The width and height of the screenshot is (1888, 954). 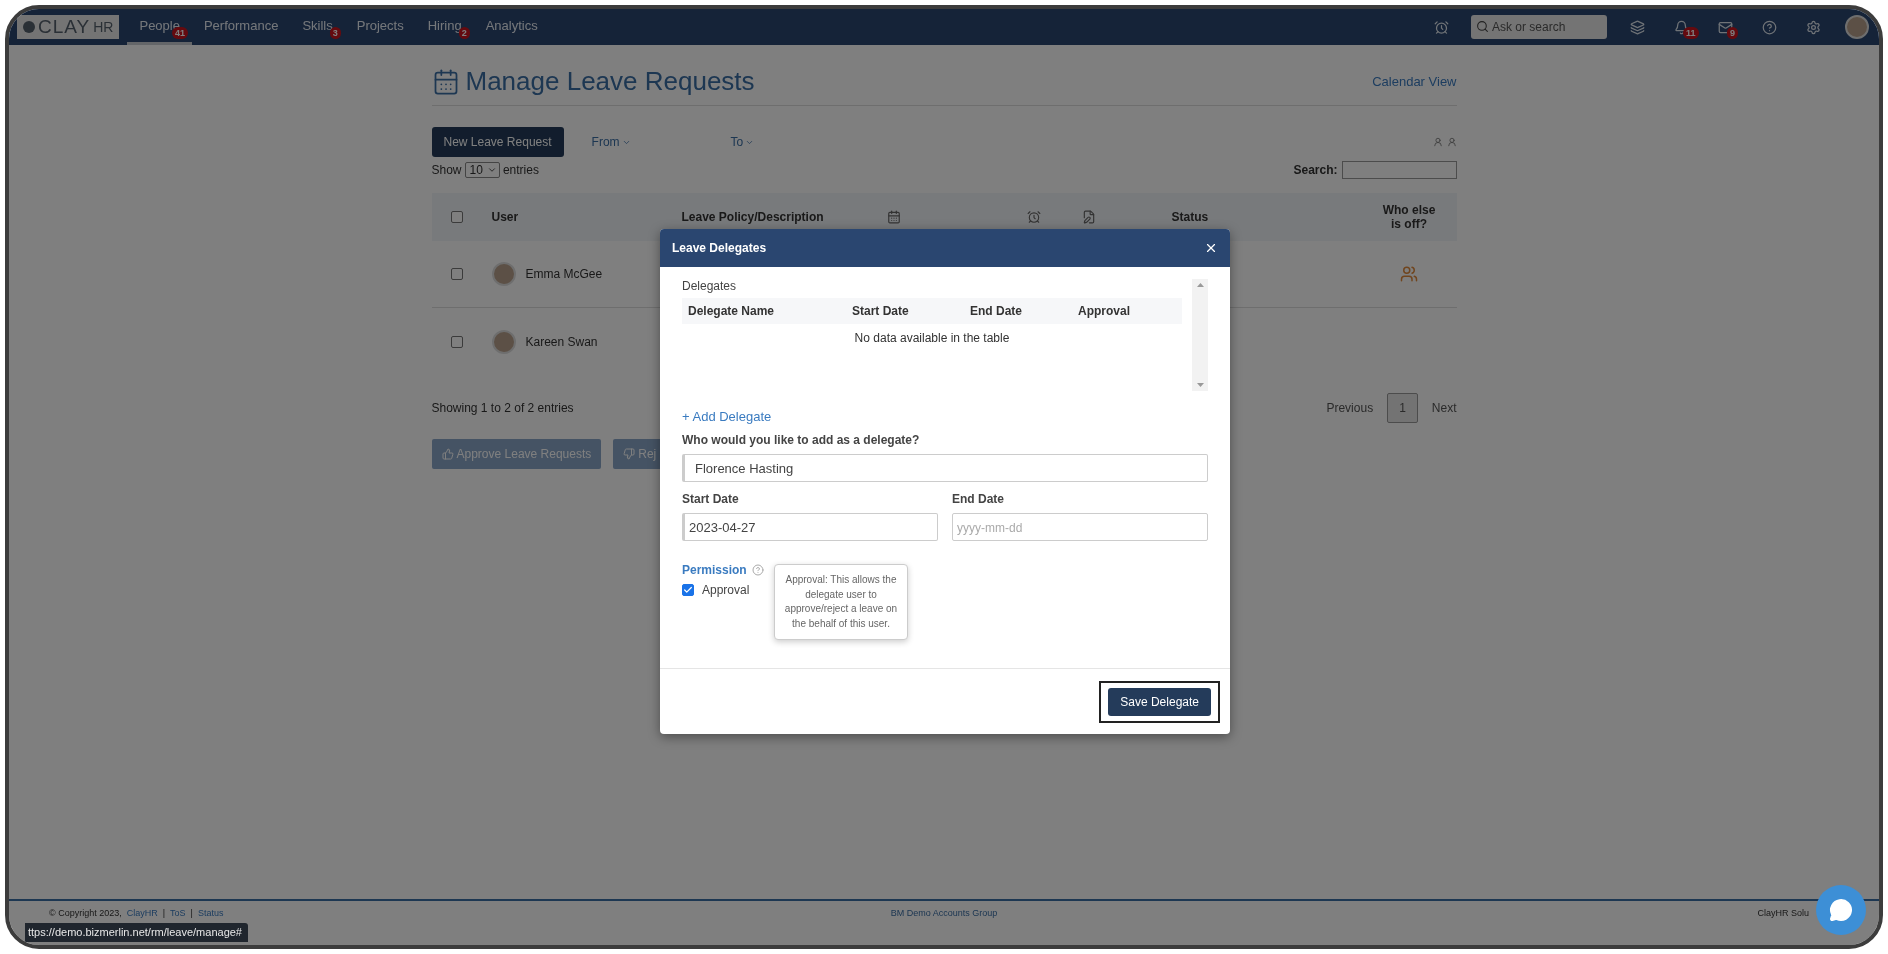 What do you see at coordinates (732, 311) in the screenshot?
I see `column-header: Delegate Name` at bounding box center [732, 311].